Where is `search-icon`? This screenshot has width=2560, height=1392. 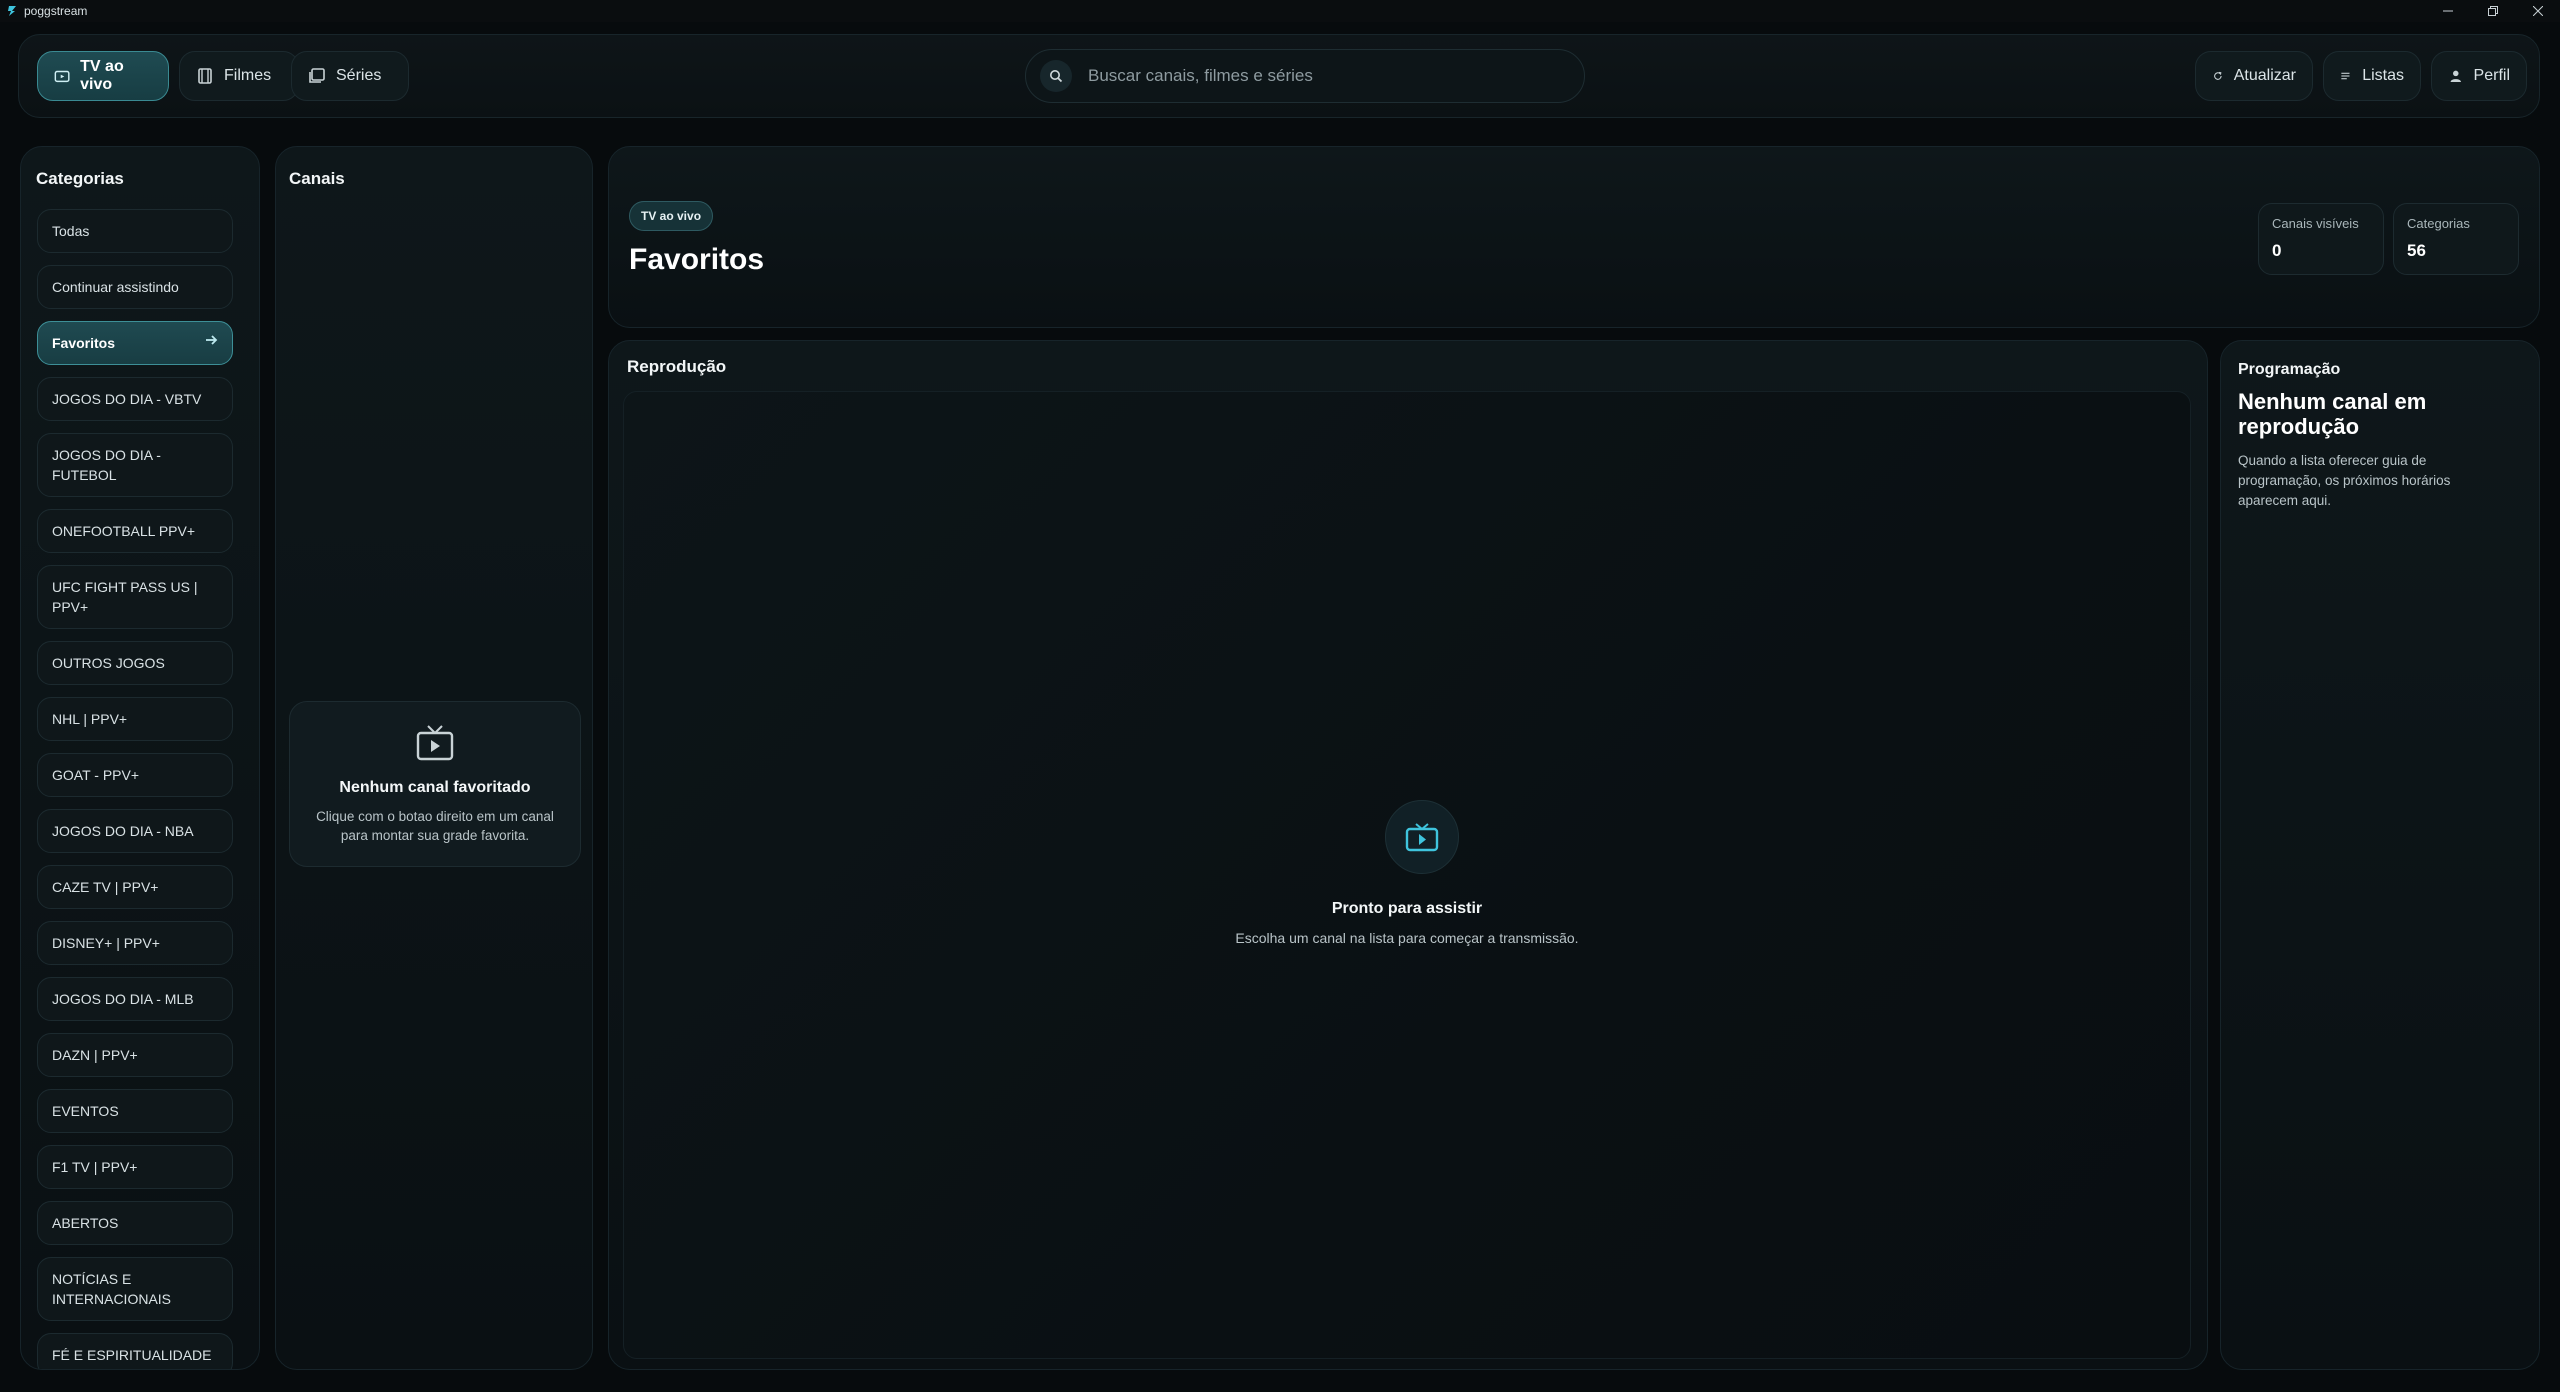 search-icon is located at coordinates (1056, 76).